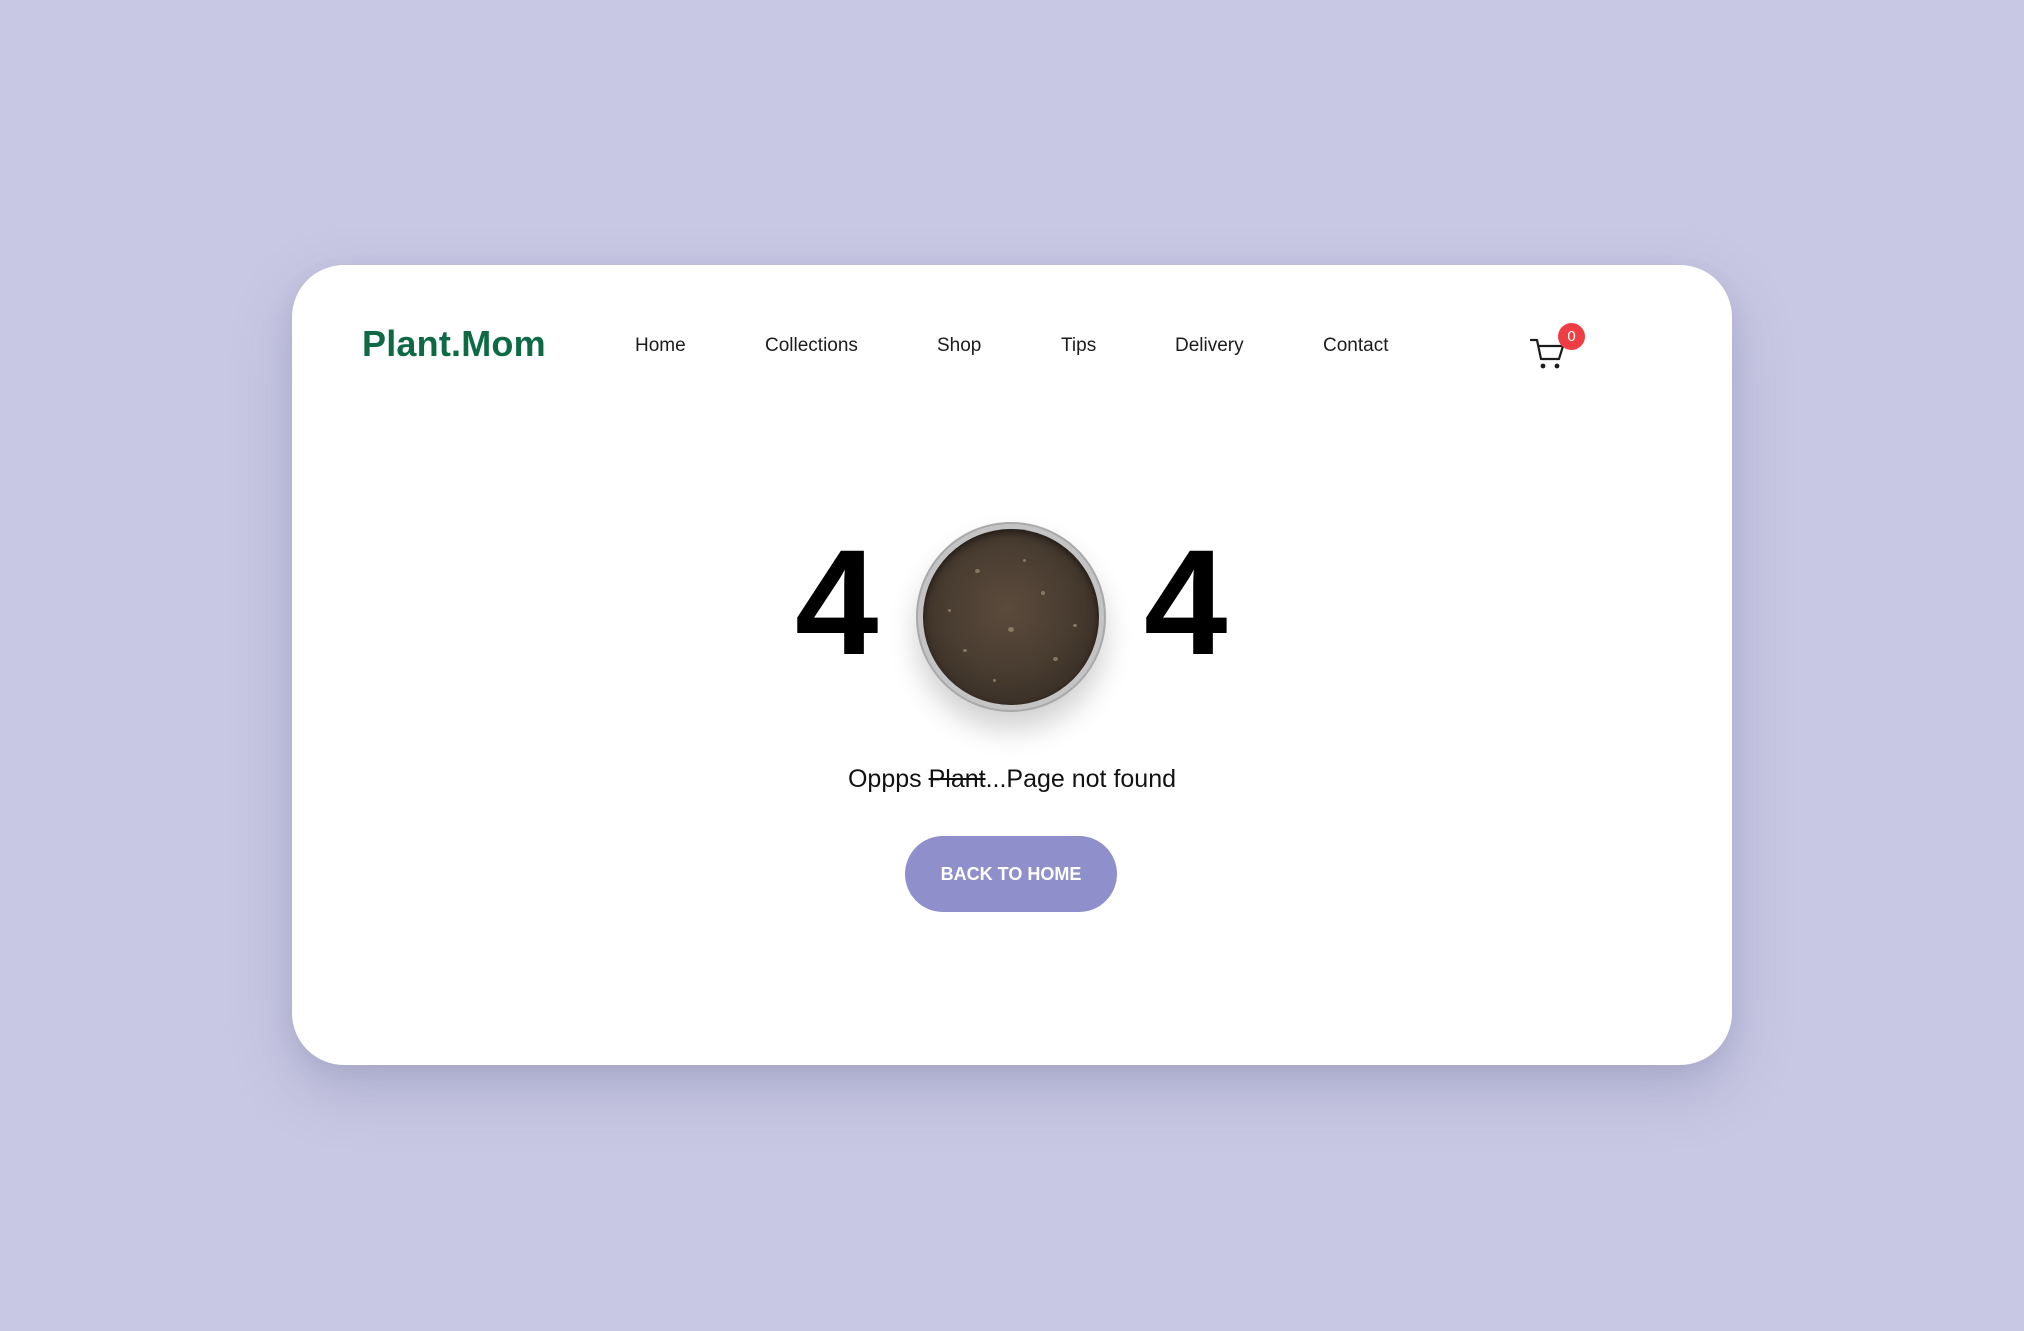 The width and height of the screenshot is (2024, 1331). I want to click on error-digit-left: 4, so click(837, 602).